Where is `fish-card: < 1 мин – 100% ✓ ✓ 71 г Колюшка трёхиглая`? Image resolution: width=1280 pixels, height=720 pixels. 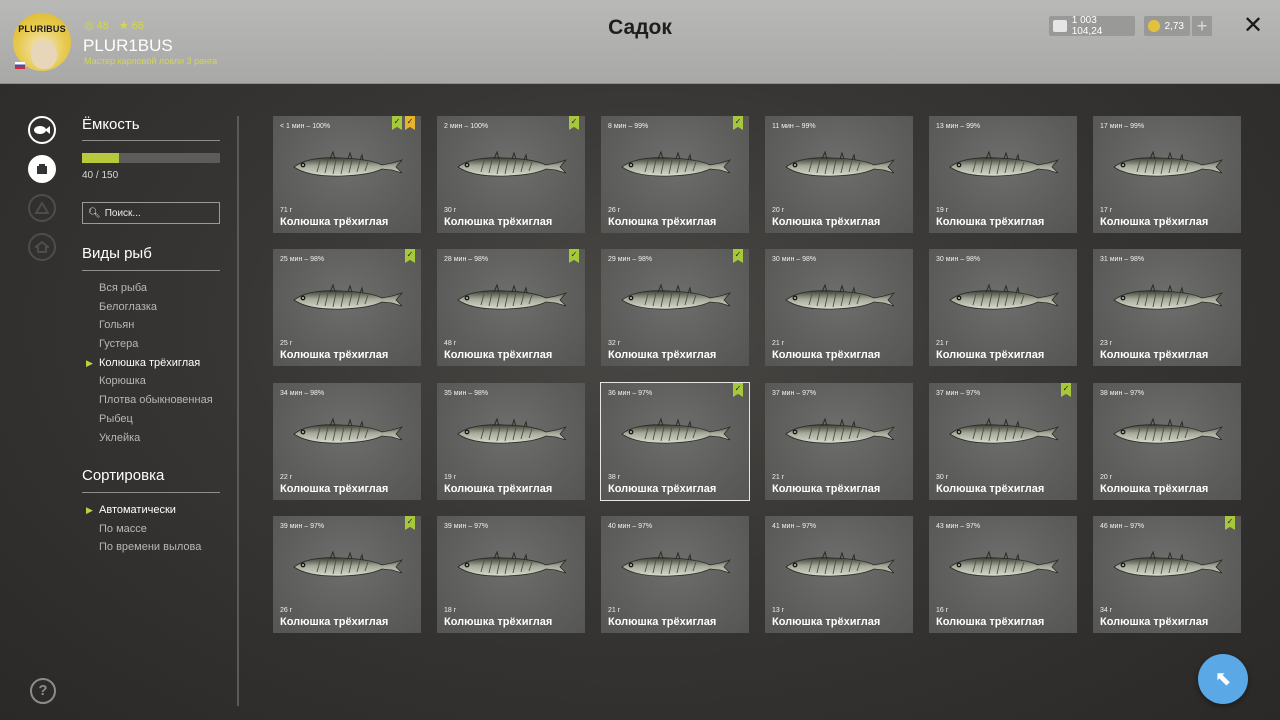 fish-card: < 1 мин – 100% ✓ ✓ 71 г Колюшка трёхиглая is located at coordinates (347, 174).